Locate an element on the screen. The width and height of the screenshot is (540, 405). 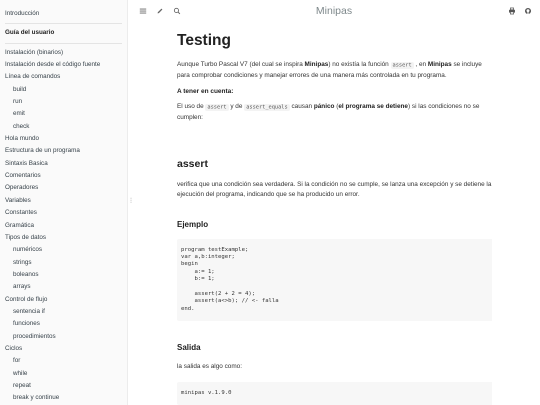
sidebar-item: Hola mundo is located at coordinates (63, 139).